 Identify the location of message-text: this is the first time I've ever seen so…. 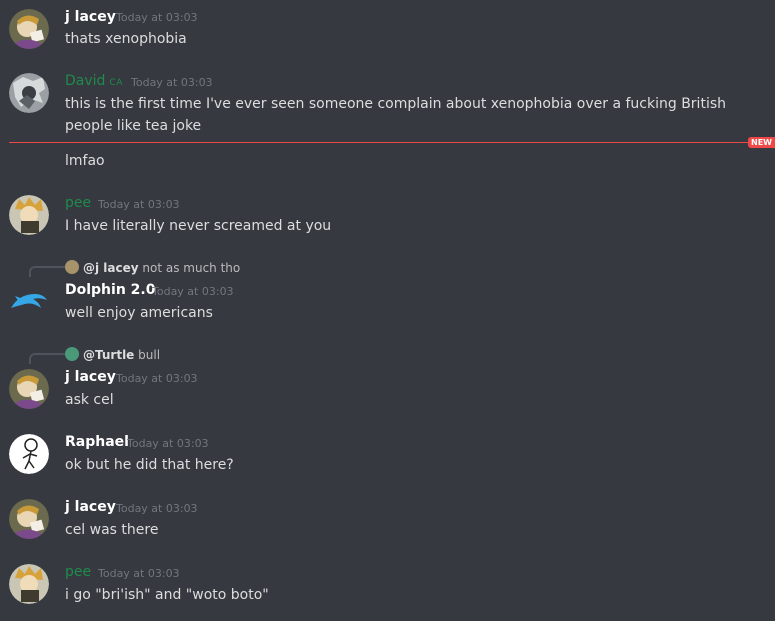
(395, 115).